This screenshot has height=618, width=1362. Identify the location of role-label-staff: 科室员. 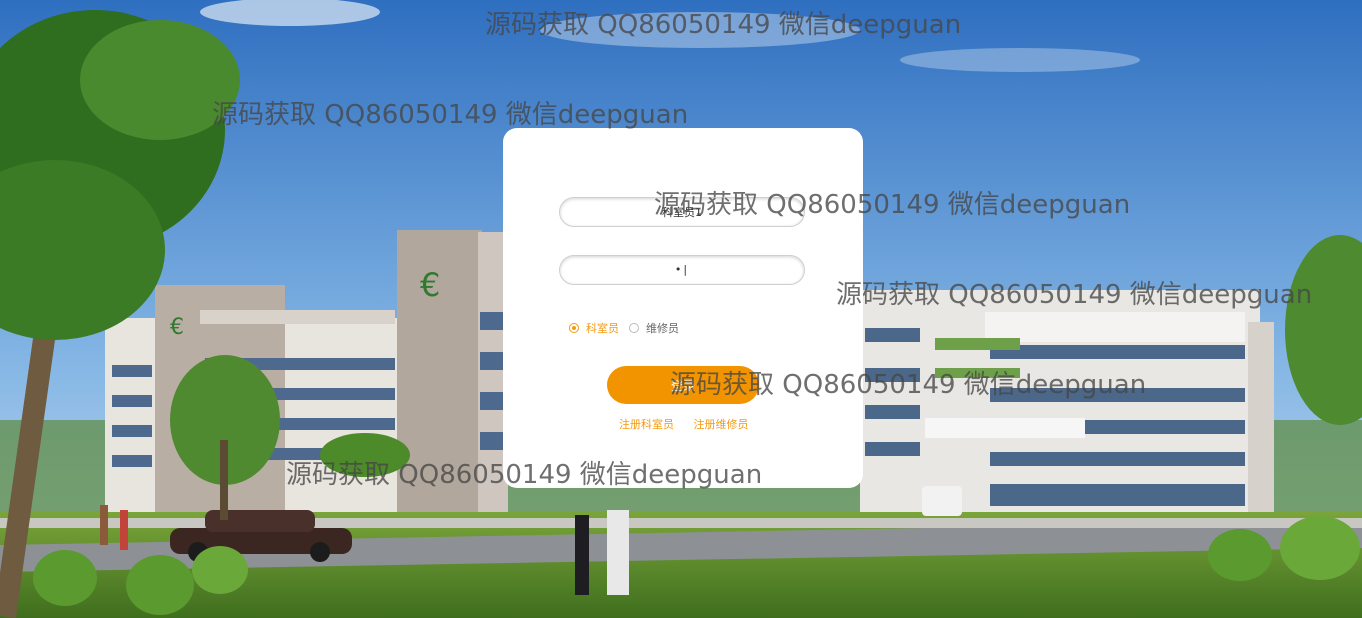
(602, 328).